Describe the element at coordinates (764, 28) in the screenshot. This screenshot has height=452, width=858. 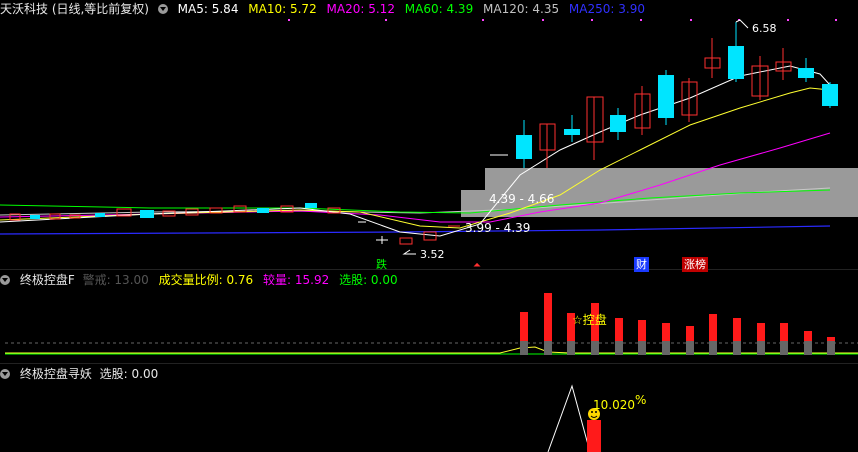
I see `high-price-label: 6.58` at that location.